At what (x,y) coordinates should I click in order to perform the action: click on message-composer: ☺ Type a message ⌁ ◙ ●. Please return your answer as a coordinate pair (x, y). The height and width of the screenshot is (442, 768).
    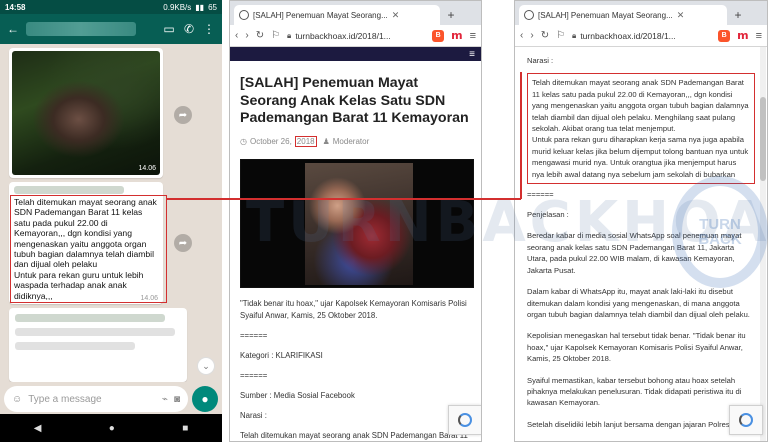
    Looking at the image, I should click on (111, 398).